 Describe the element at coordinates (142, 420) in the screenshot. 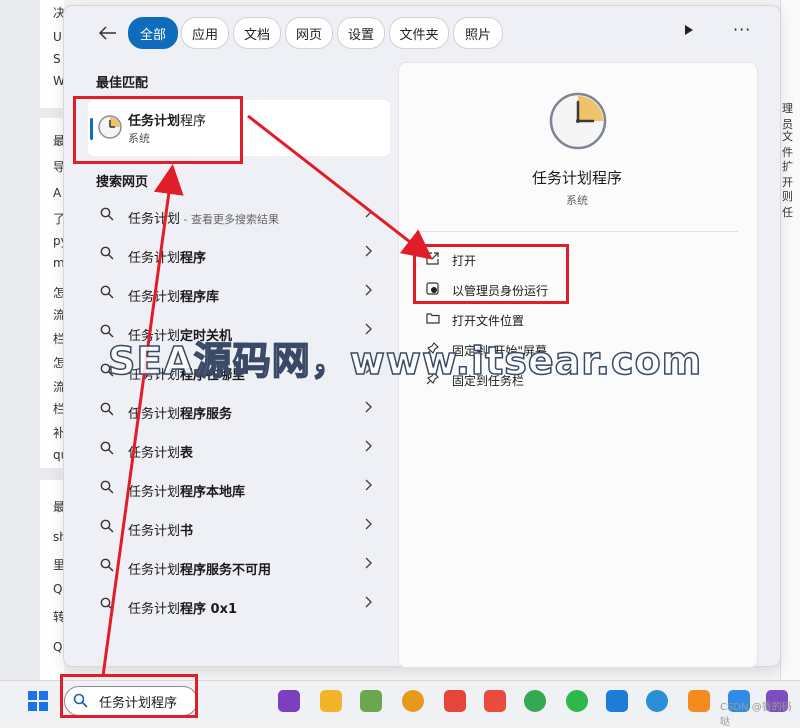

I see `arrow-search-to-best` at that location.